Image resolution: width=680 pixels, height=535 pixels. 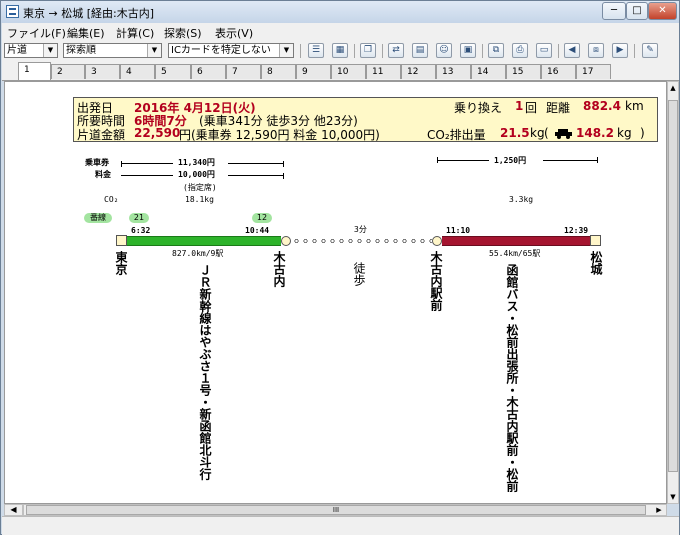 I want to click on platform-to-badge: 12, so click(x=262, y=218).